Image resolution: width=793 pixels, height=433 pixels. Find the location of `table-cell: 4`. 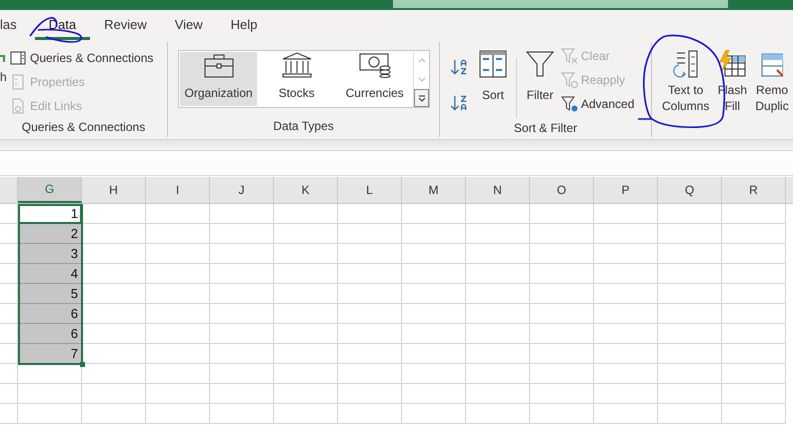

table-cell: 4 is located at coordinates (50, 274).